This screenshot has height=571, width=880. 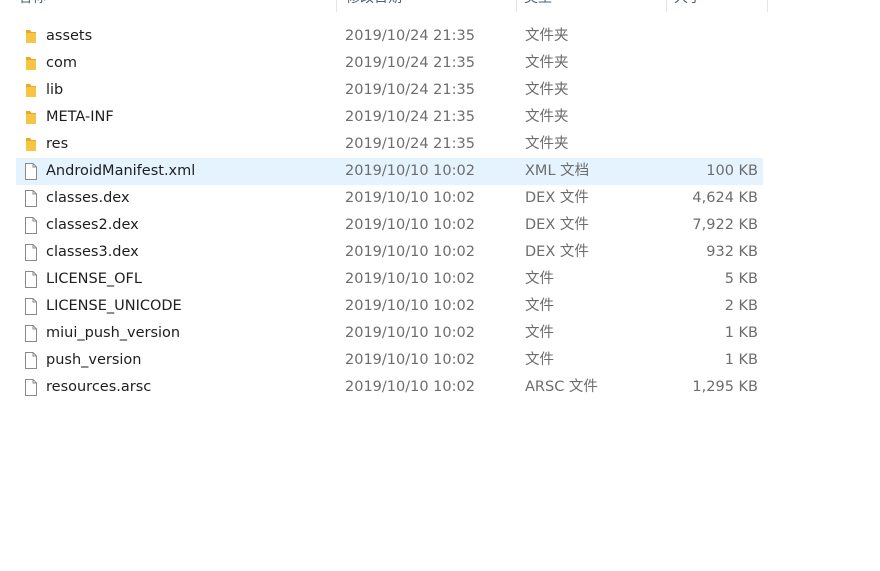 What do you see at coordinates (114, 306) in the screenshot?
I see `file-name: LICENSE_UNICODE` at bounding box center [114, 306].